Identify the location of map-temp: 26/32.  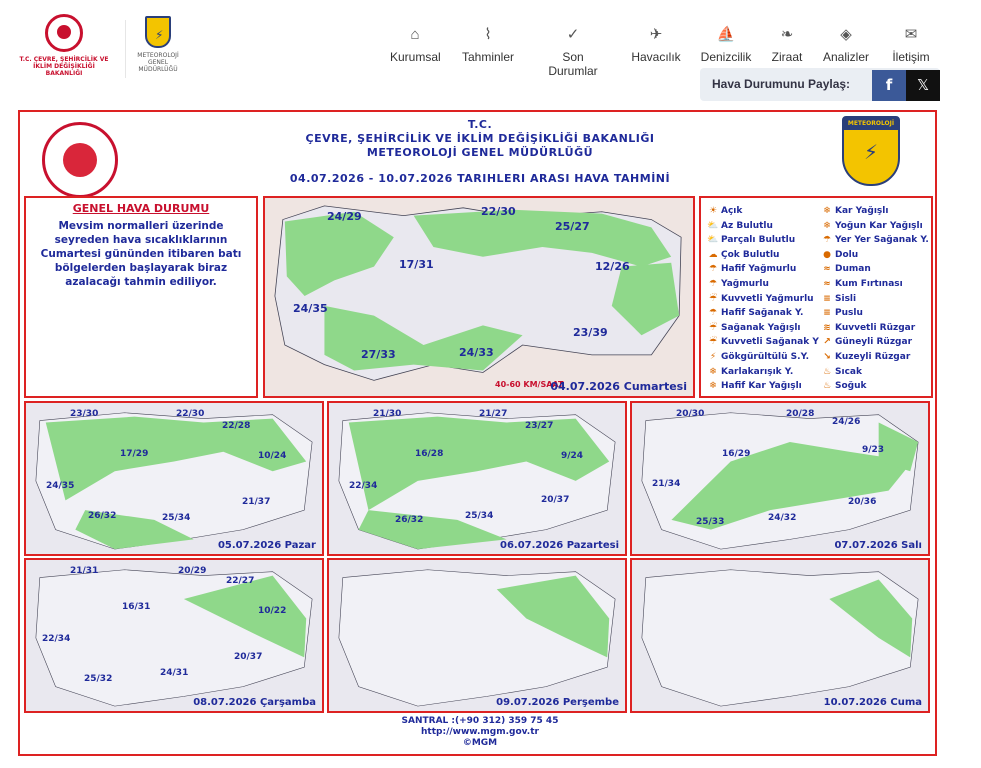
(409, 520).